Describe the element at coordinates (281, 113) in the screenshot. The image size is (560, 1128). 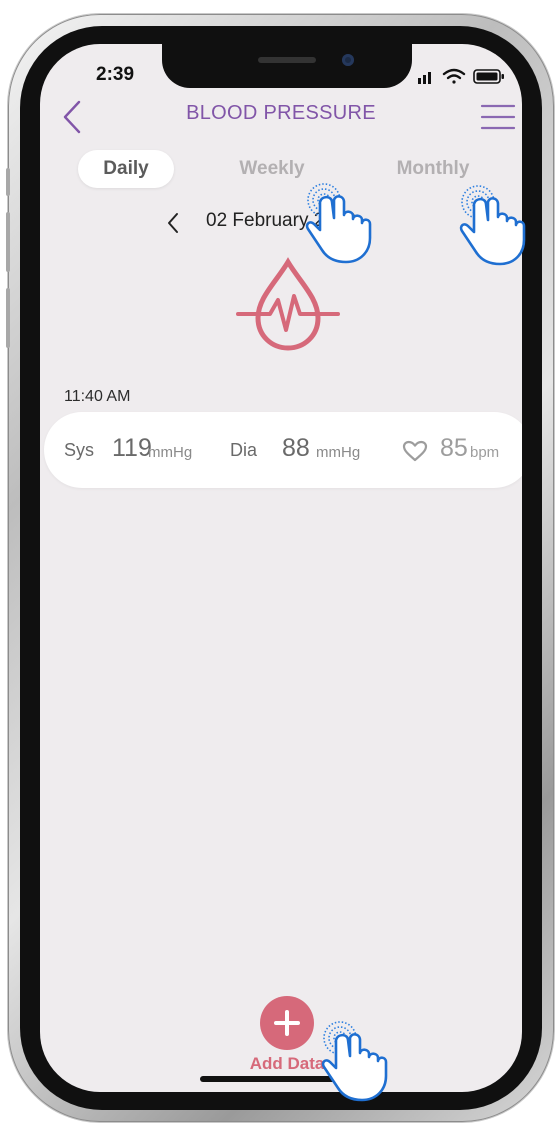
I see `page-title: BLOOD PRESSURE` at that location.